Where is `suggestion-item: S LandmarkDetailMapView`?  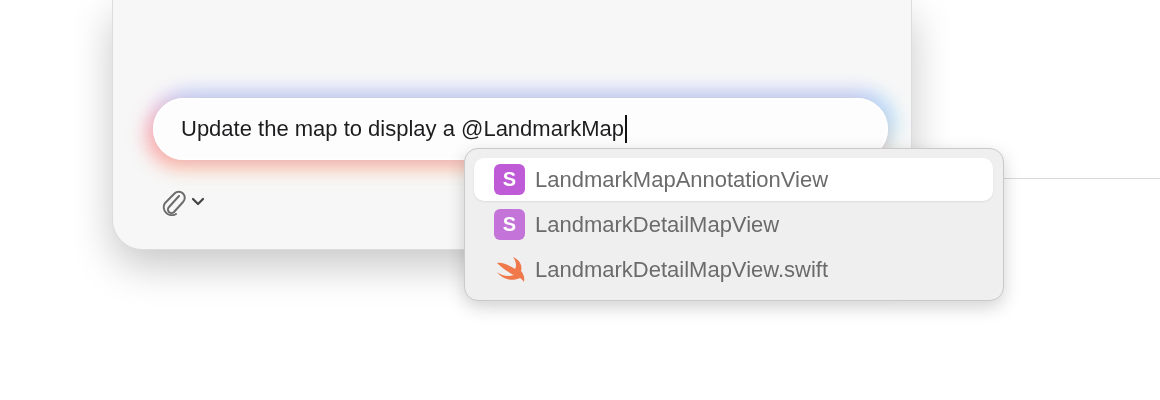
suggestion-item: S LandmarkDetailMapView is located at coordinates (733, 224).